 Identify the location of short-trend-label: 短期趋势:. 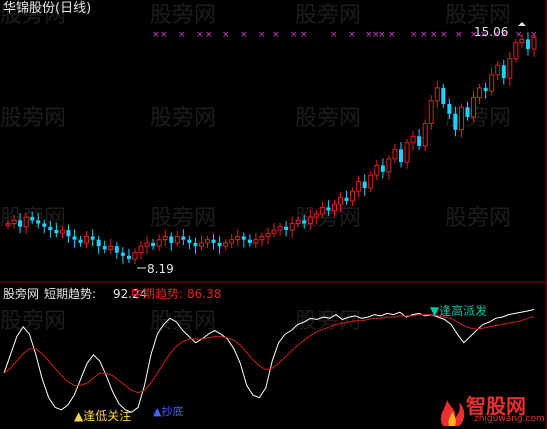
(70, 294).